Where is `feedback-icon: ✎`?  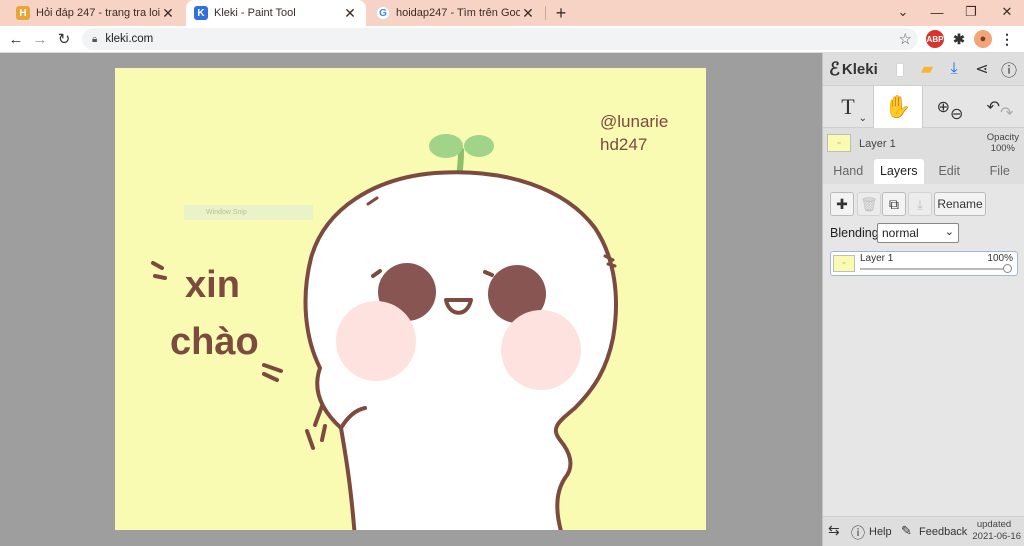 feedback-icon: ✎ is located at coordinates (906, 531).